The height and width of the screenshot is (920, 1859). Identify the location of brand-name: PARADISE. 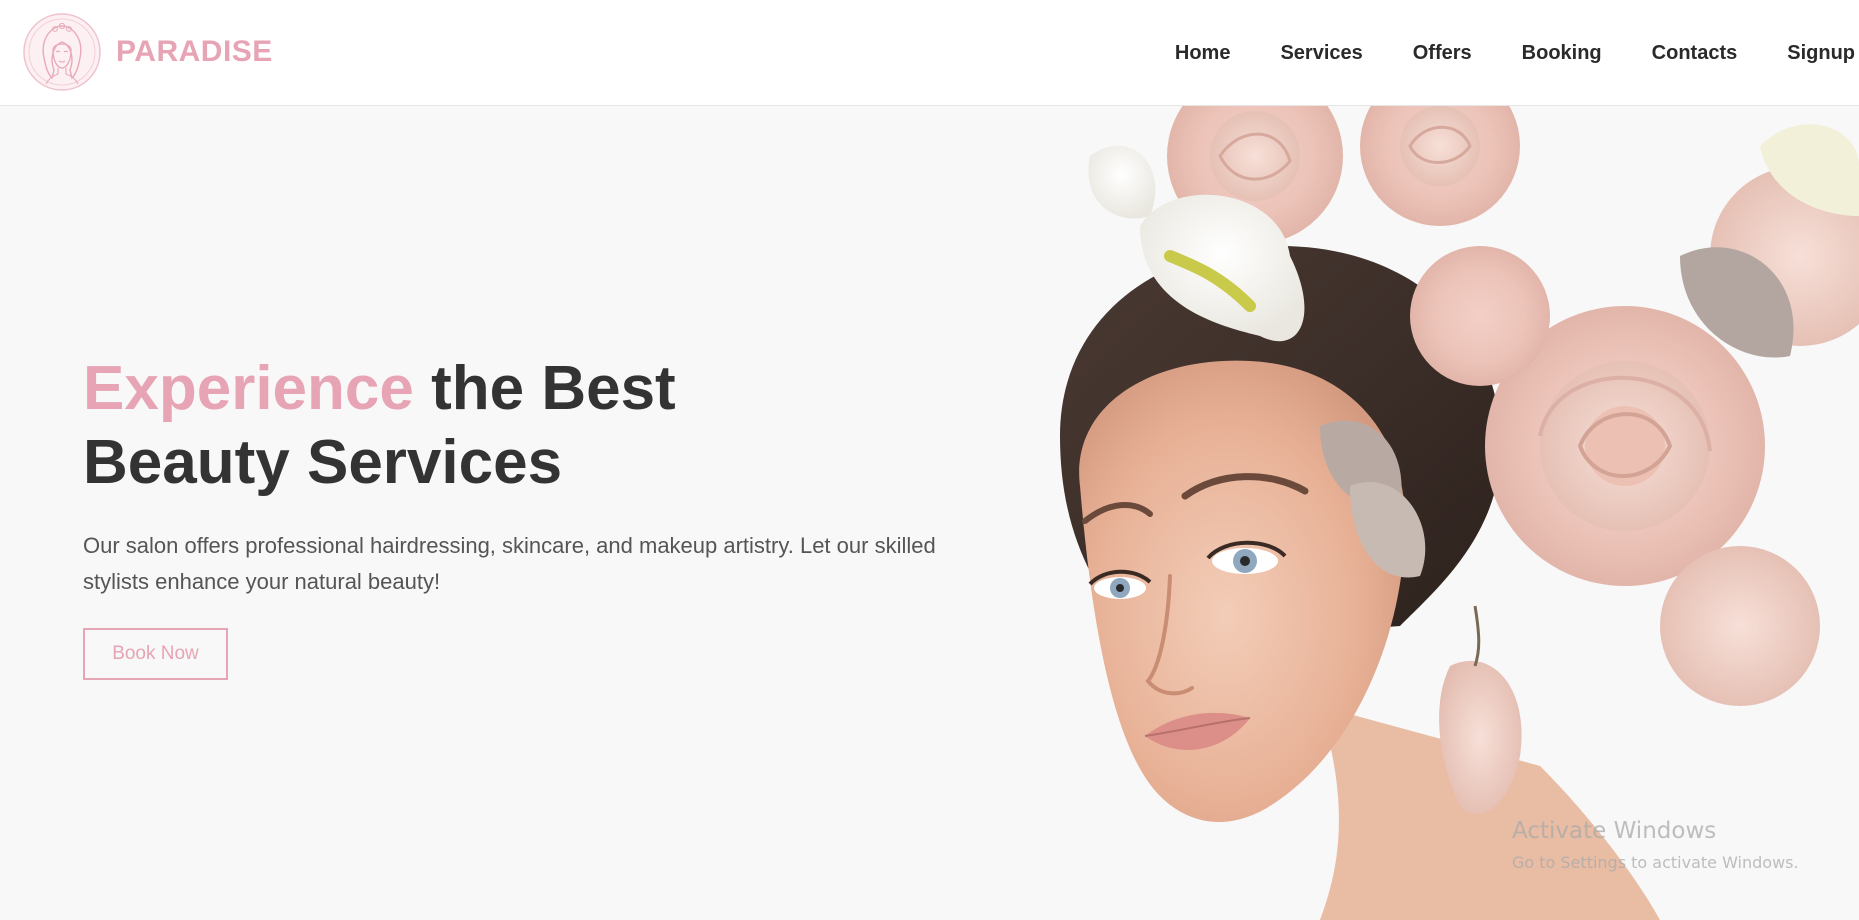
(194, 51).